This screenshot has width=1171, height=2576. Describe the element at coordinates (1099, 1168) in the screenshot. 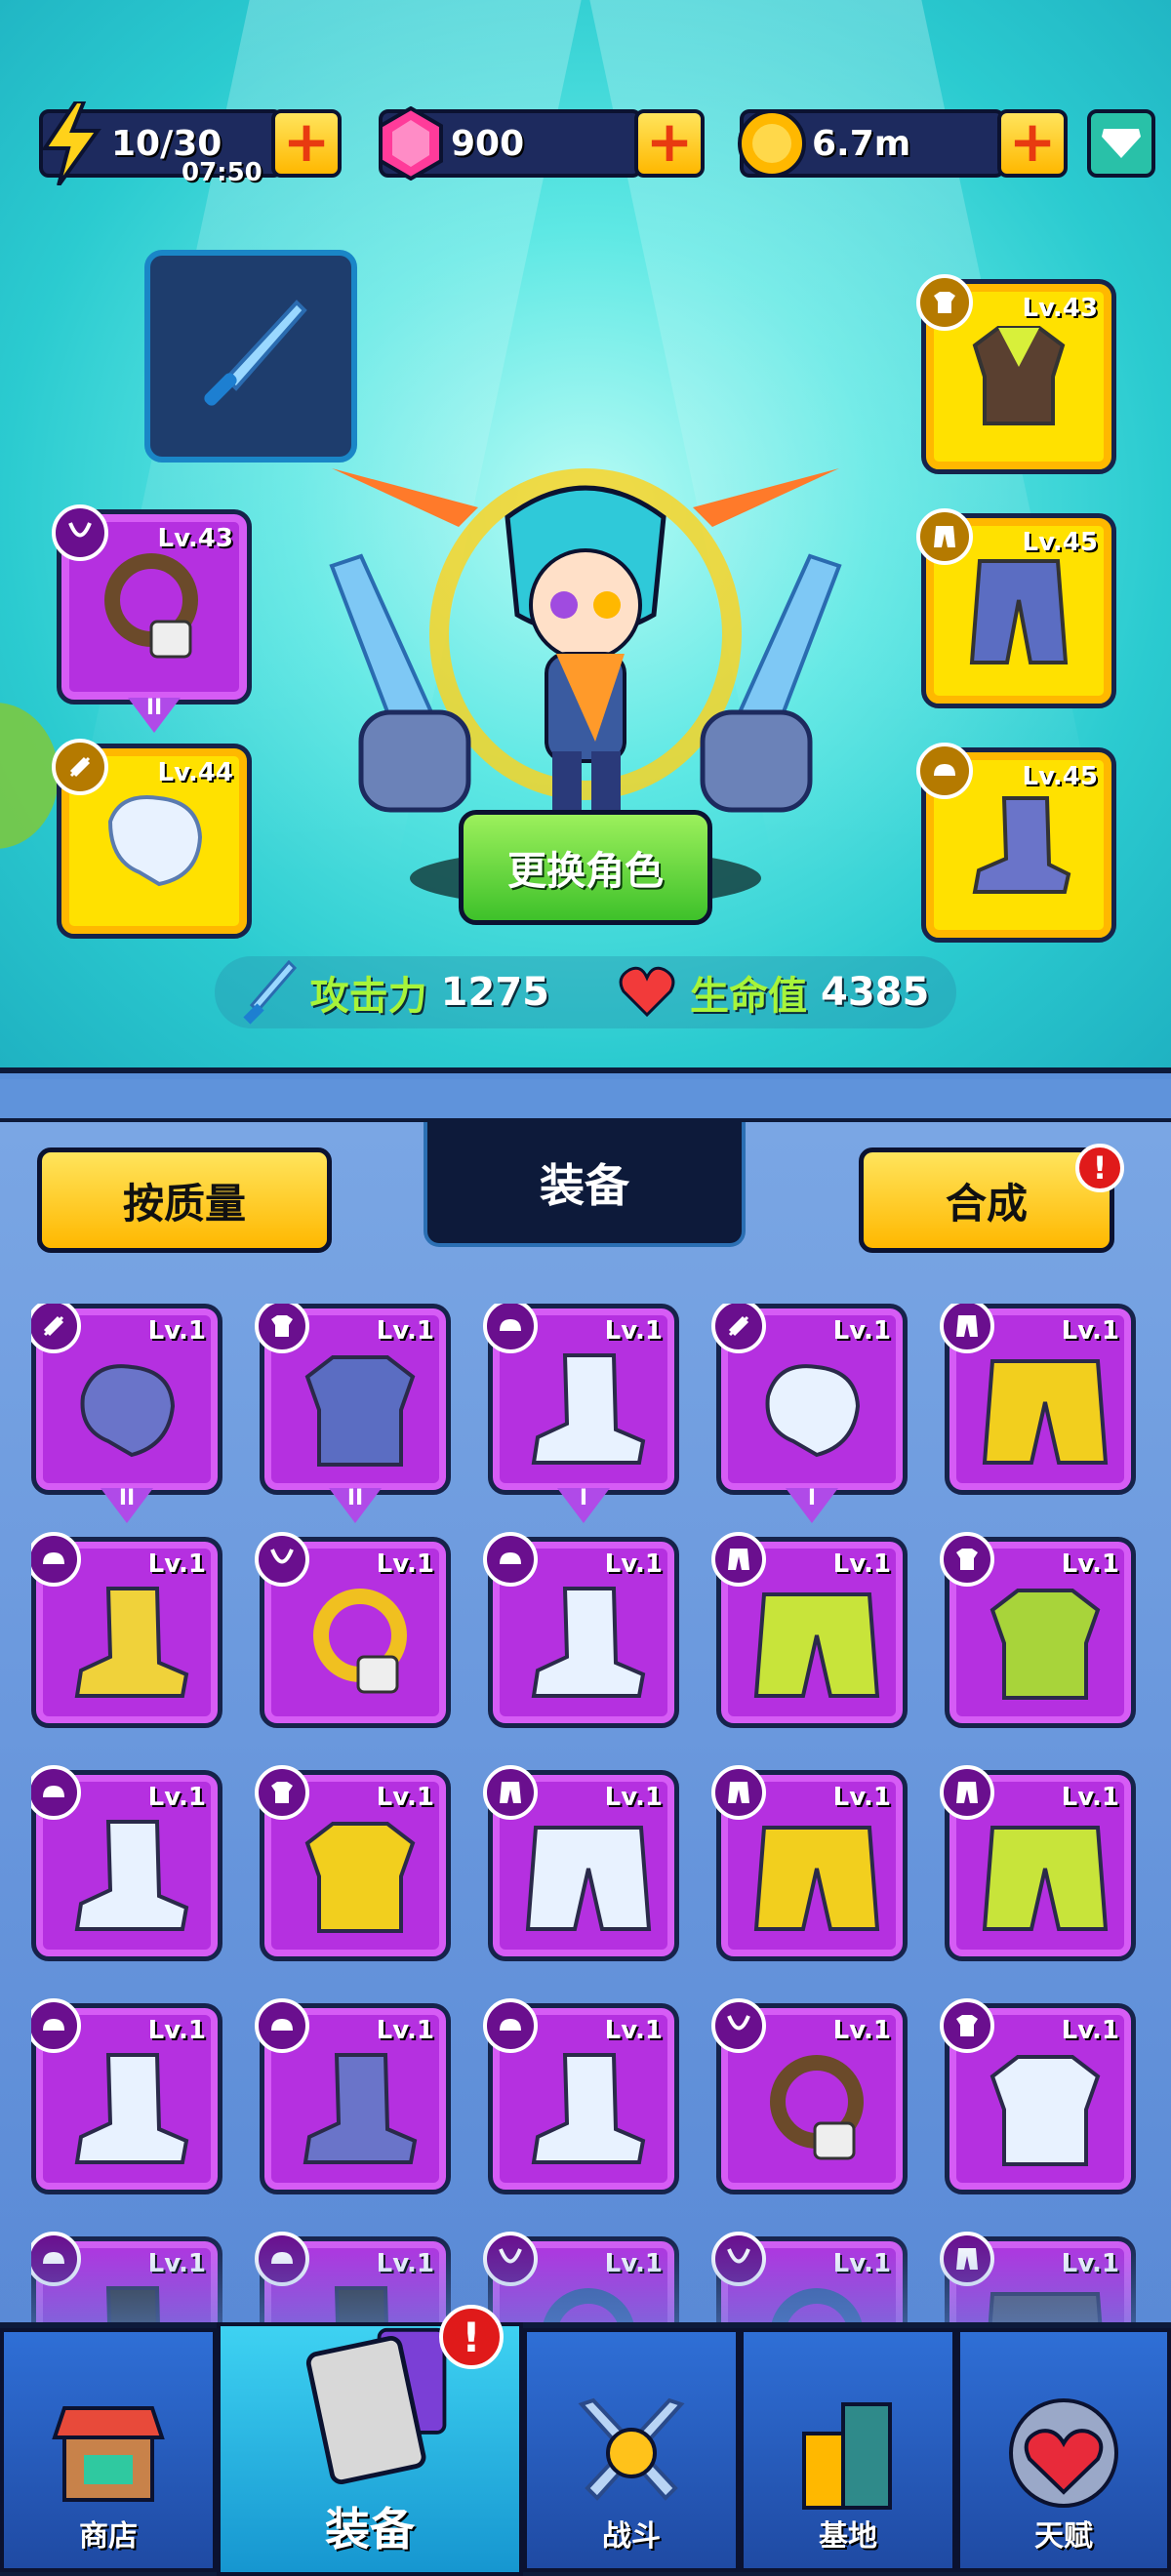

I see `merge-alert-badge: !` at that location.